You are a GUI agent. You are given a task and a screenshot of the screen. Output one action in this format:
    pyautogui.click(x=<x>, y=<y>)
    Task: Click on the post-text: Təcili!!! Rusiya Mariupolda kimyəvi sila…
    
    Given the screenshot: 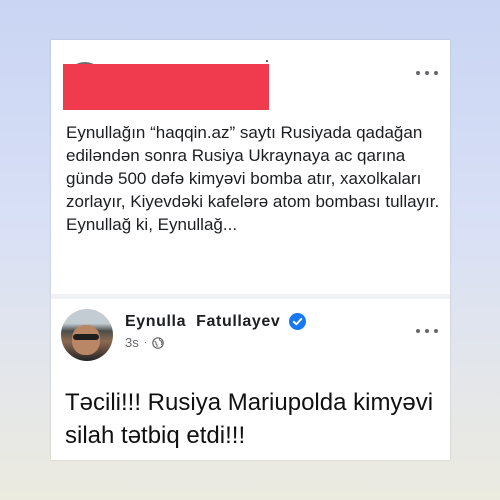 What is the action you would take?
    pyautogui.click(x=249, y=419)
    